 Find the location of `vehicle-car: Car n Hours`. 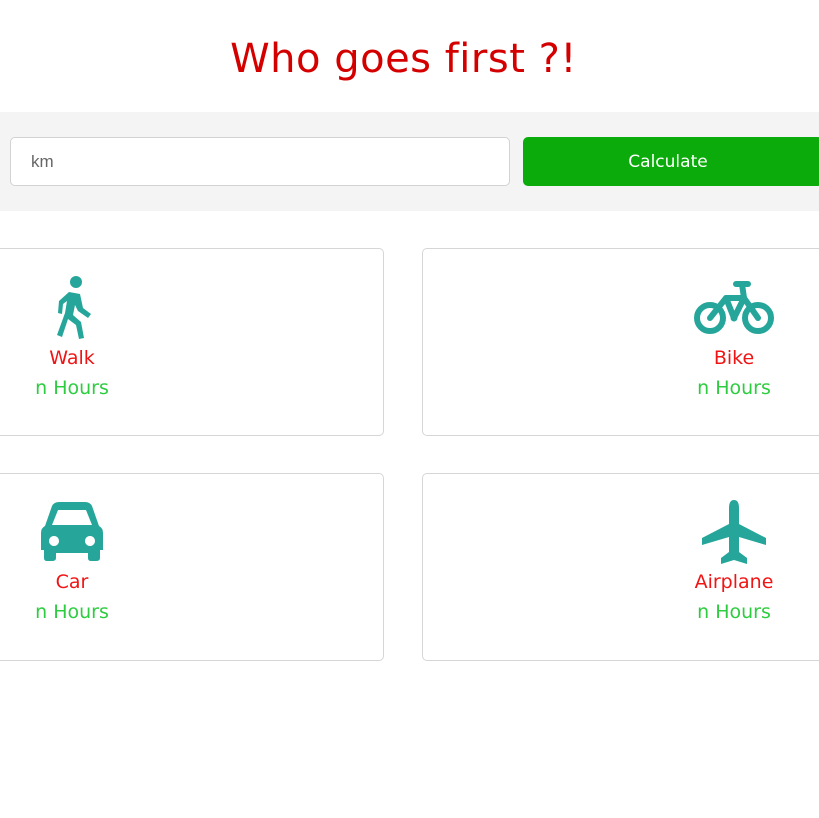

vehicle-car: Car n Hours is located at coordinates (72, 561).